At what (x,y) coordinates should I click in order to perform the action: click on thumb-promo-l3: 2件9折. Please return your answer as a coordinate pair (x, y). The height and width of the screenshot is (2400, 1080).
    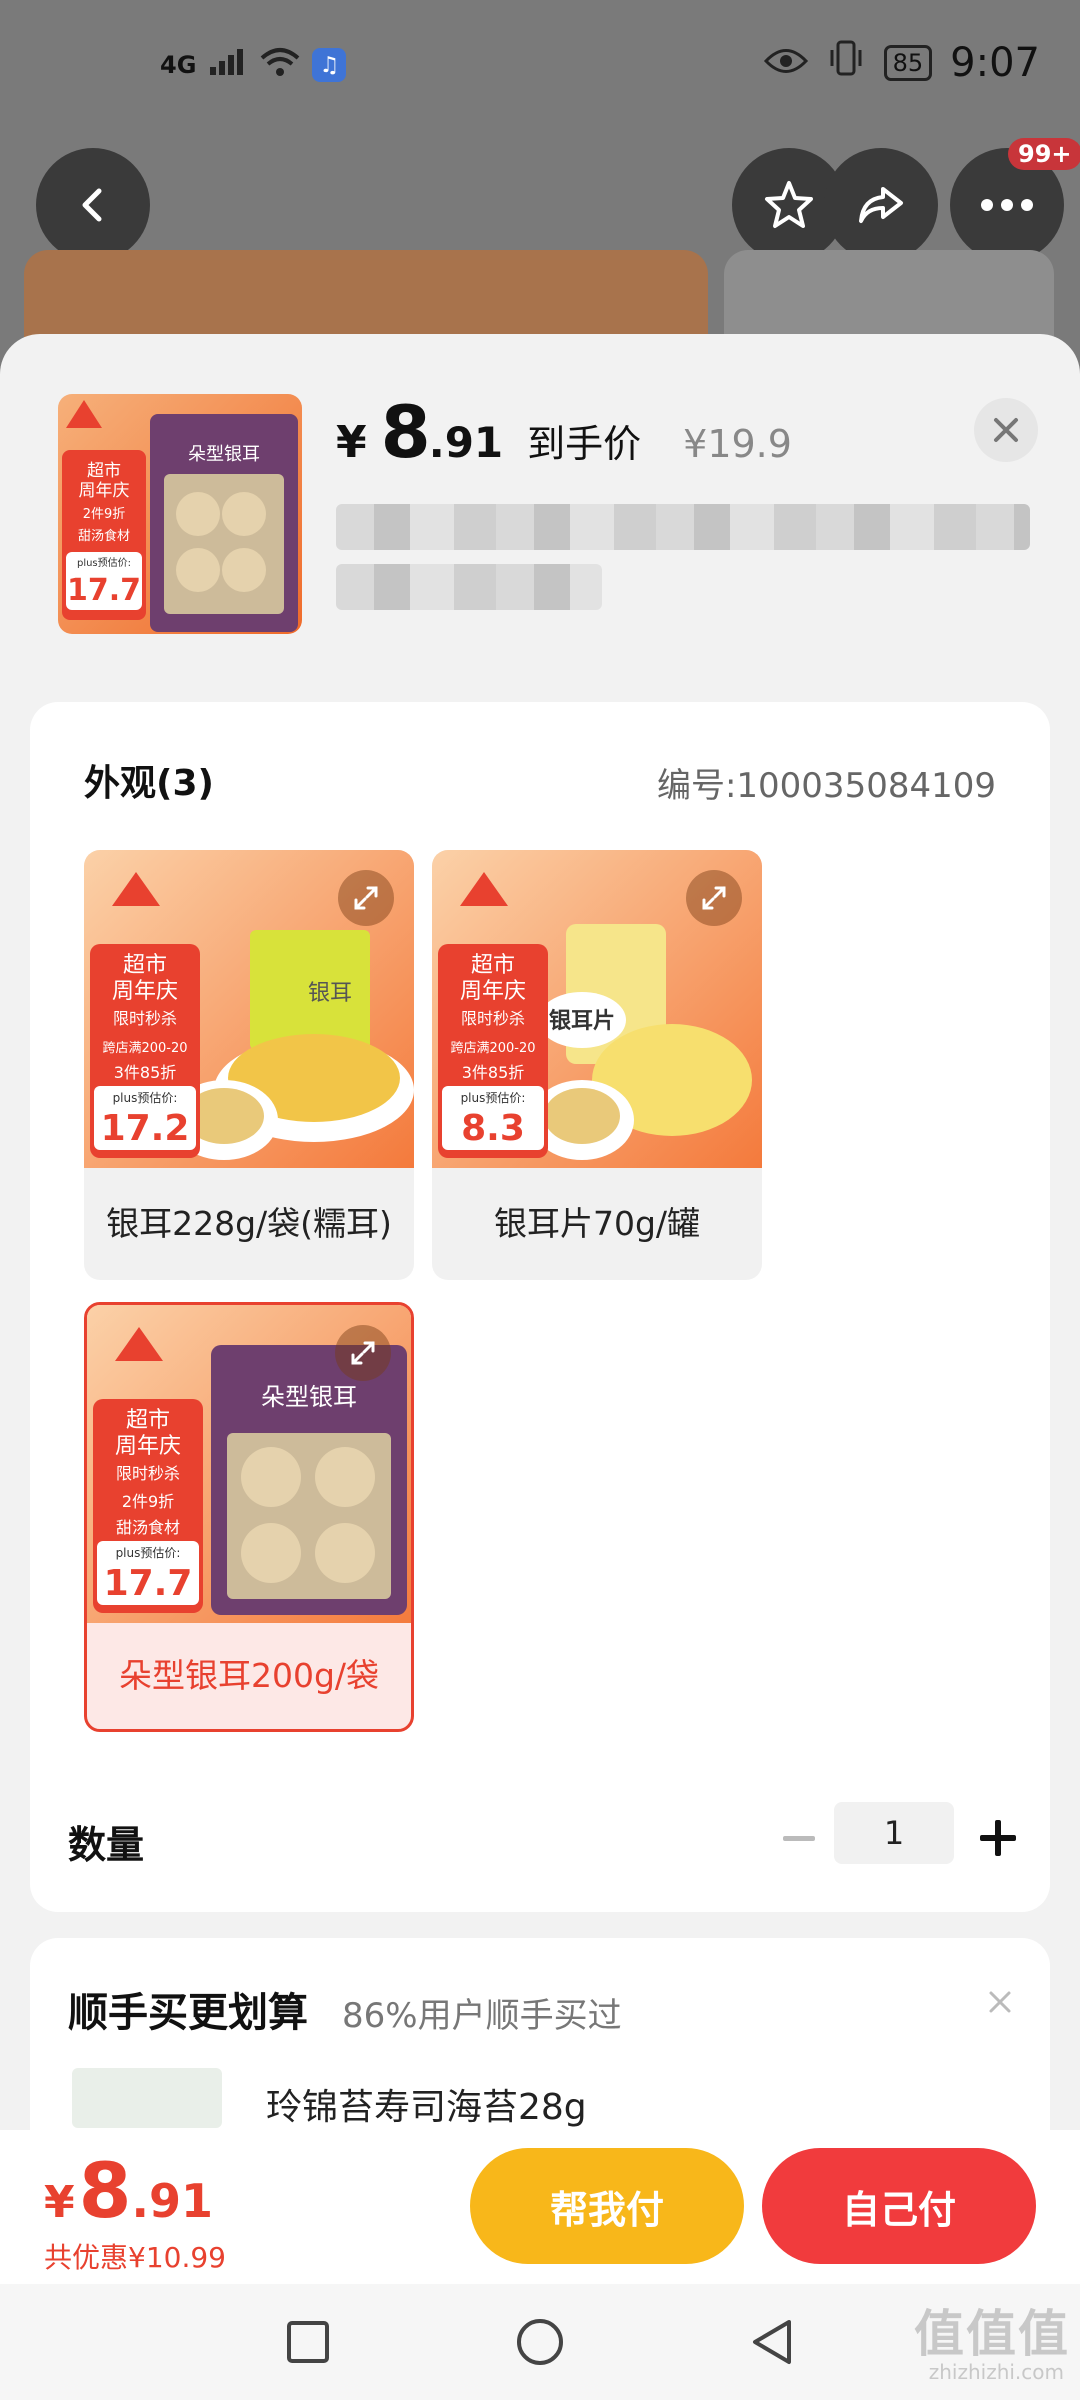
    Looking at the image, I should click on (104, 514).